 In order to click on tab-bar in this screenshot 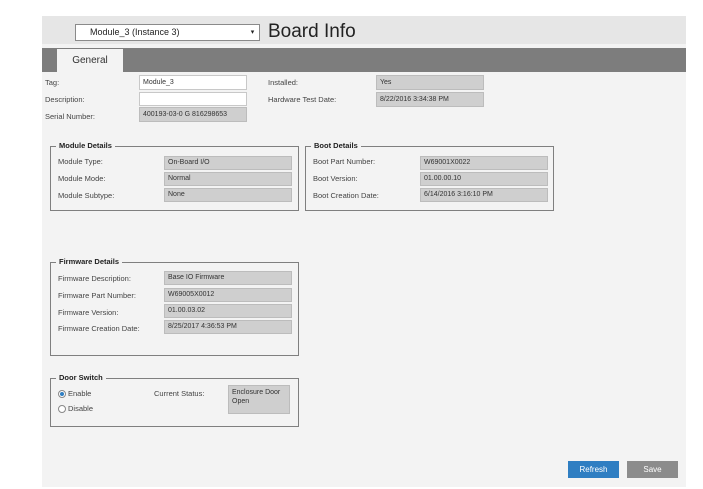, I will do `click(364, 60)`.